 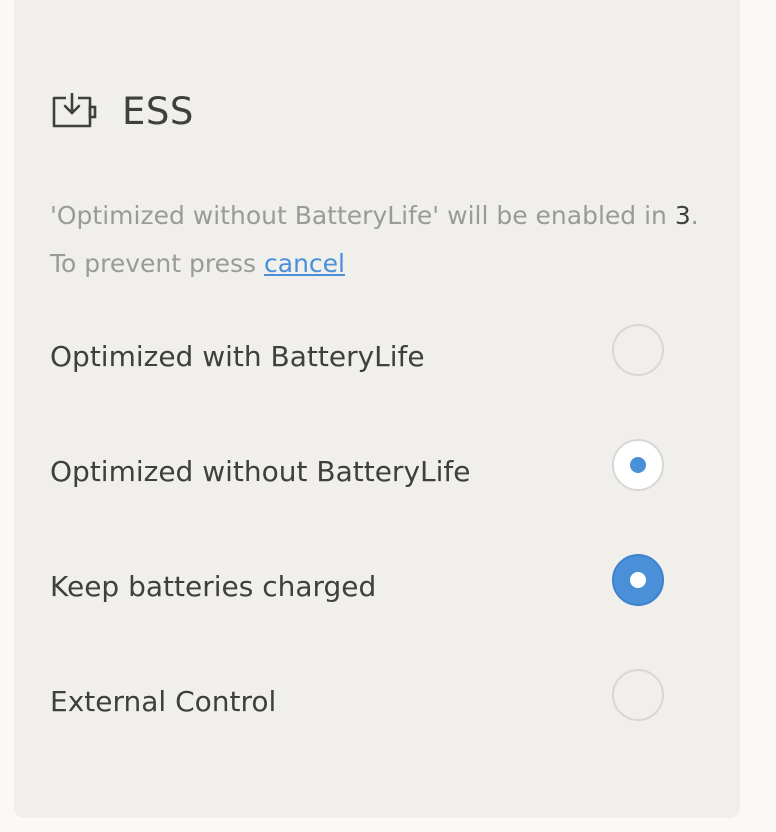 I want to click on option-external-control: External Control, so click(x=370, y=702).